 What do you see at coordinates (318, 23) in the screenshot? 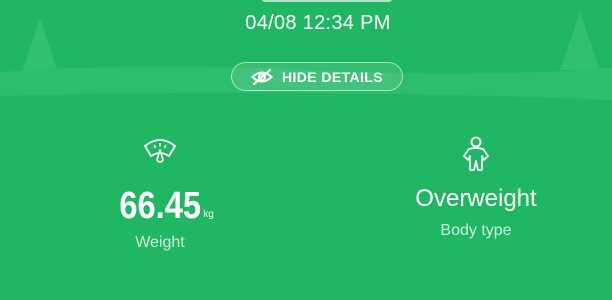
I see `measurement-datetime: 04/08 12:34 PM` at bounding box center [318, 23].